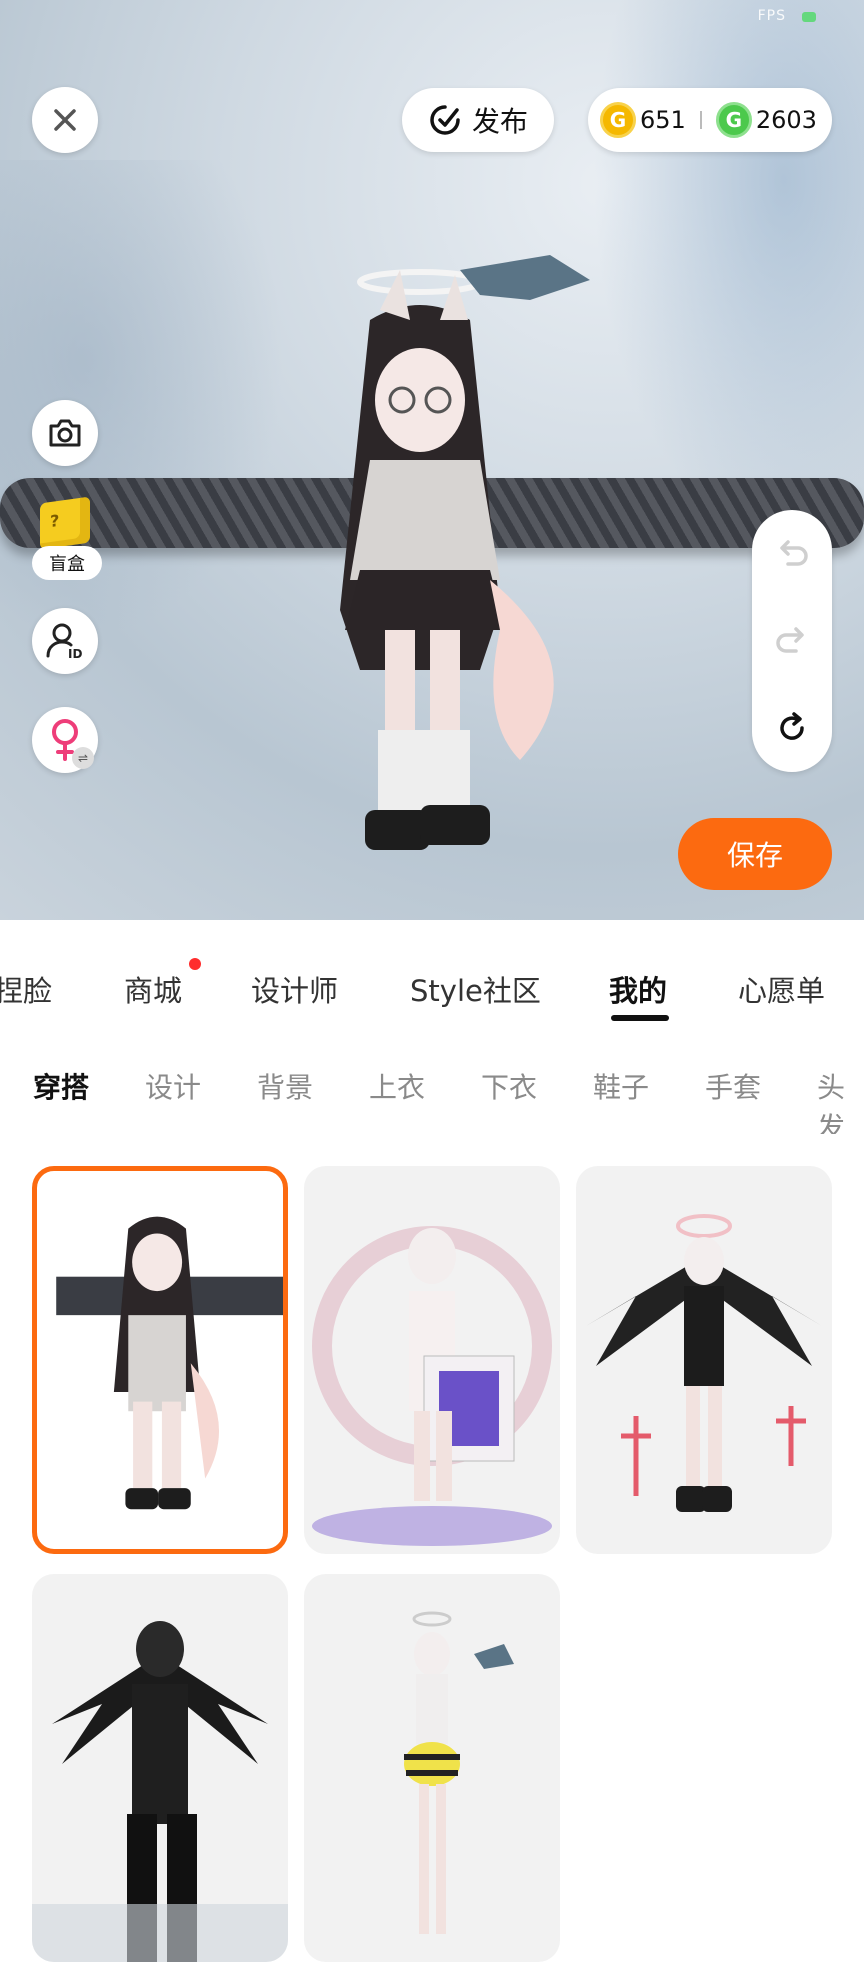  Describe the element at coordinates (638, 989) in the screenshot. I see `tab-mine: 我的` at that location.